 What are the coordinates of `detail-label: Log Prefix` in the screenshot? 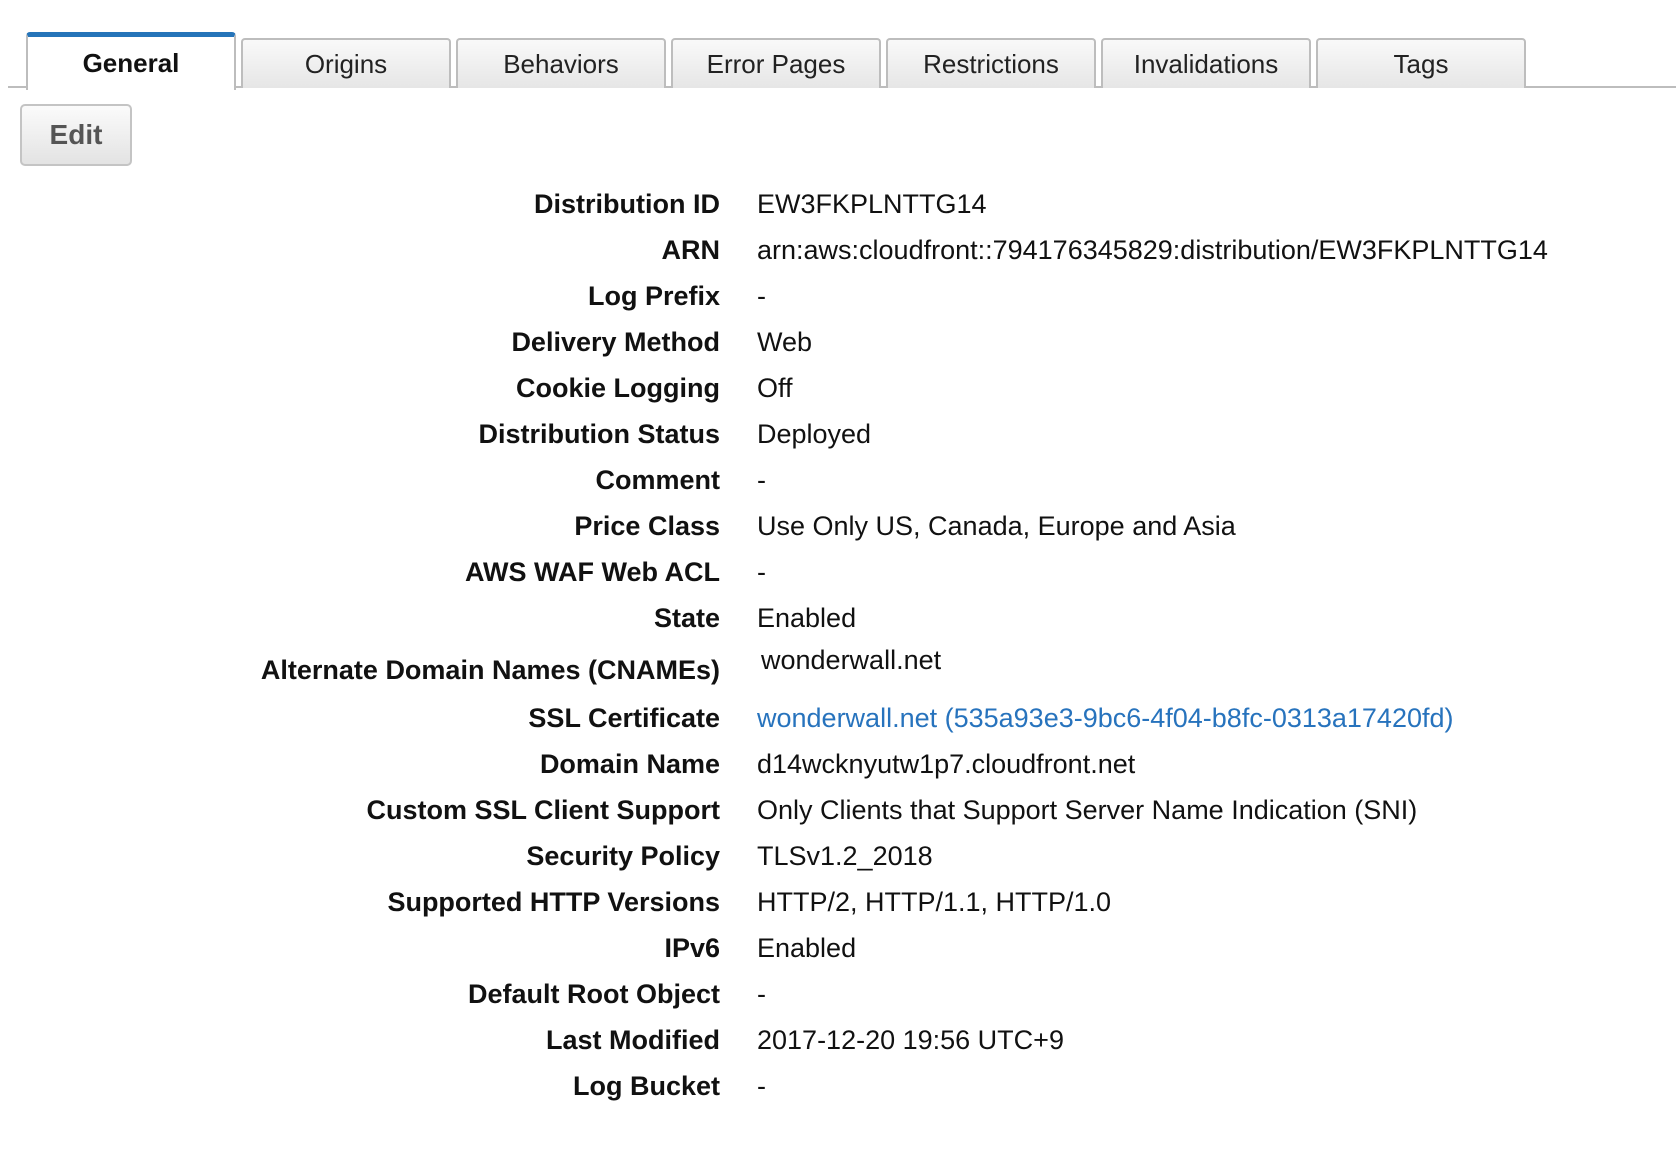 It's located at (653, 296).